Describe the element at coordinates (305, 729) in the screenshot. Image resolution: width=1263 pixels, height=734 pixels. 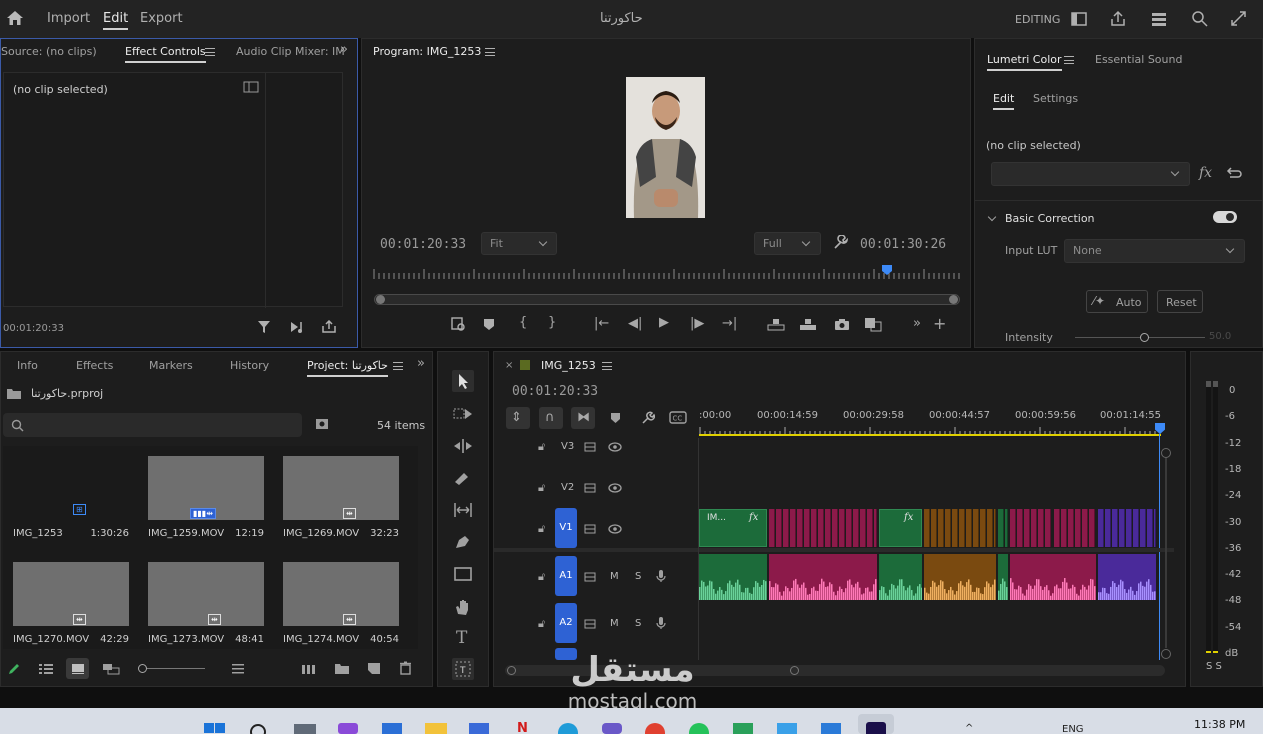
I see `task-view-icon` at that location.